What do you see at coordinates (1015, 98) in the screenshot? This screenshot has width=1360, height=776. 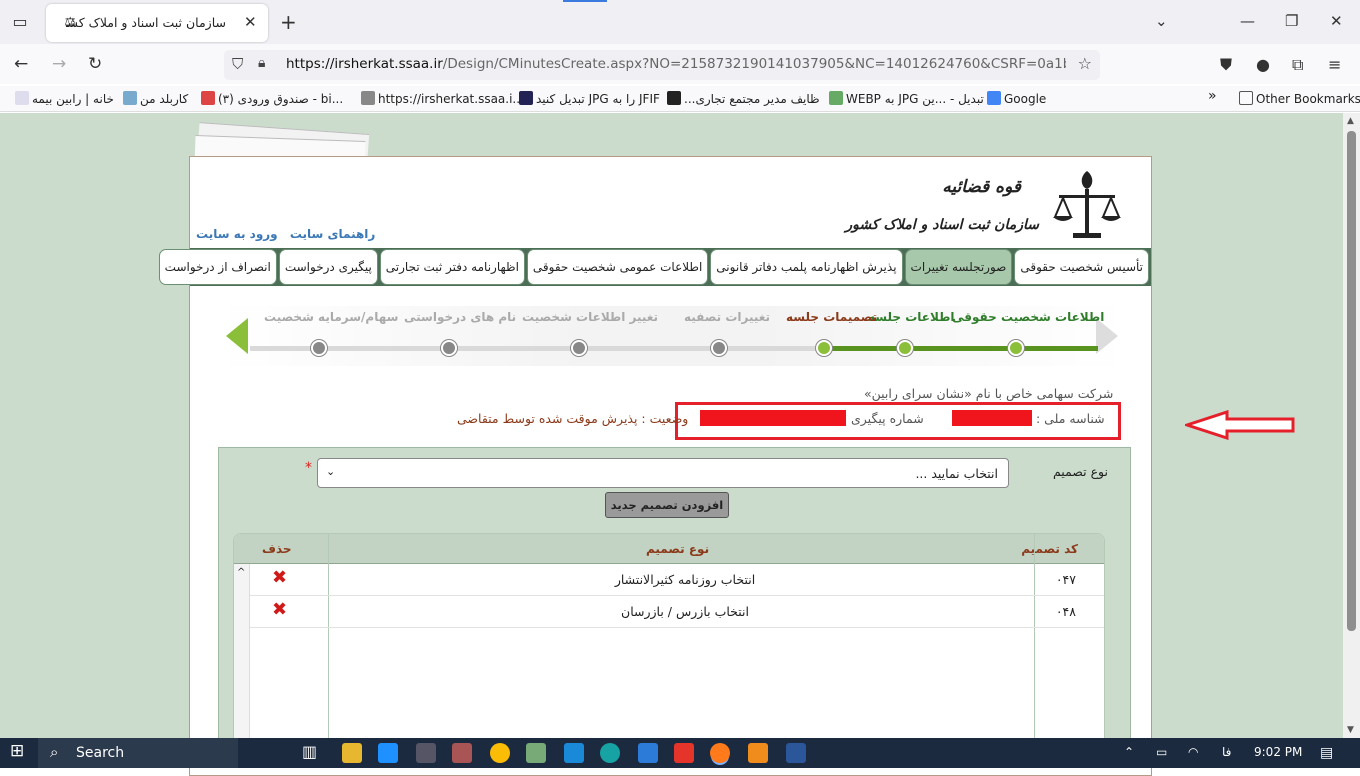 I see `bookmark-item: Google` at bounding box center [1015, 98].